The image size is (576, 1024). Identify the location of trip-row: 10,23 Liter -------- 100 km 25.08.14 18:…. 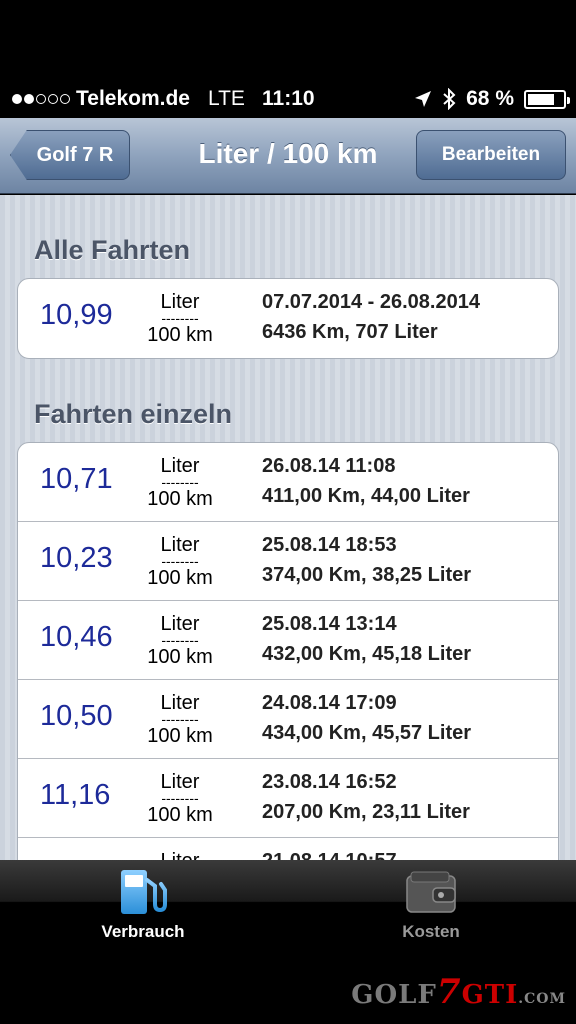
(288, 561).